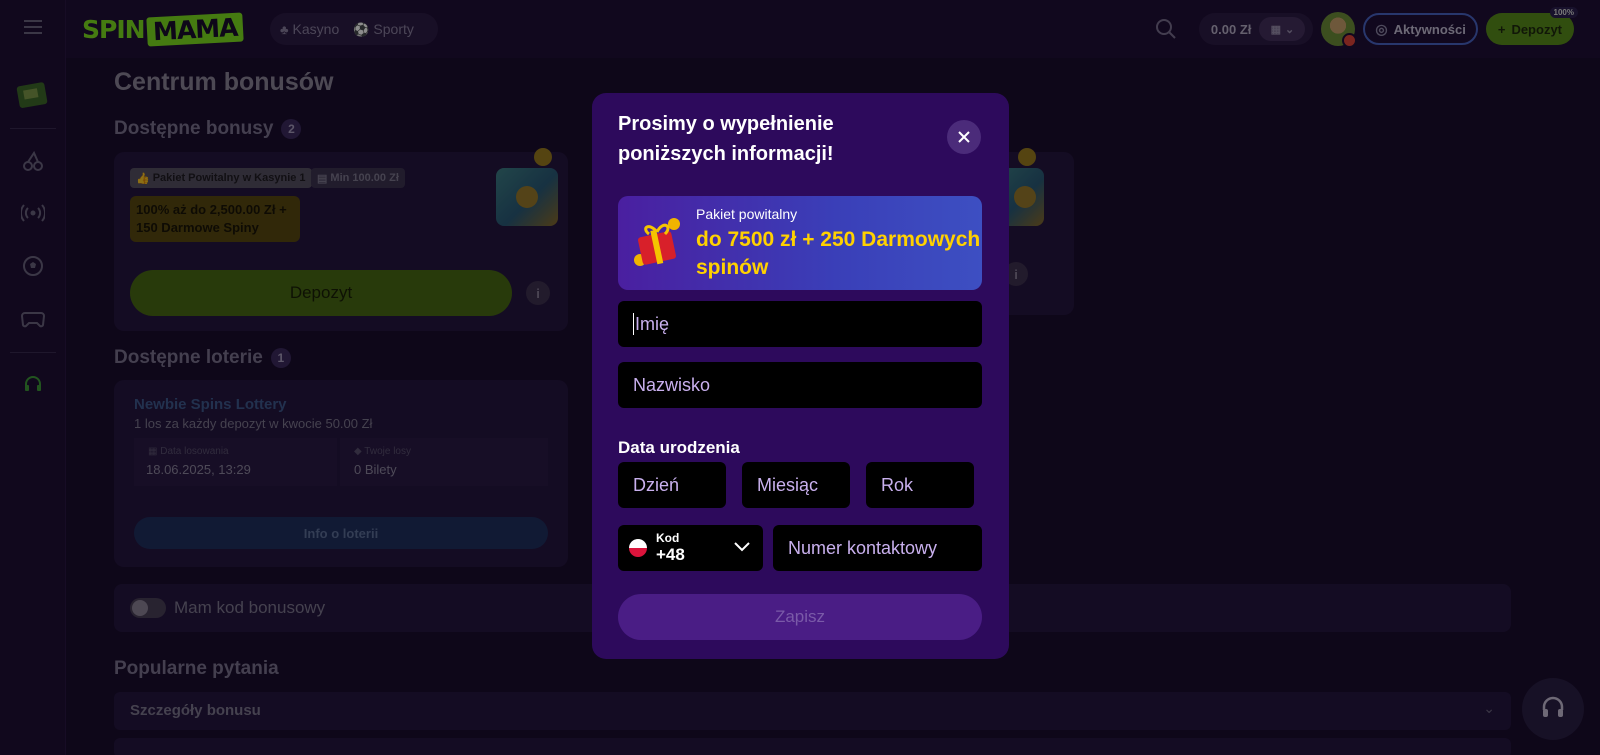 Image resolution: width=1600 pixels, height=755 pixels. What do you see at coordinates (652, 323) in the screenshot?
I see `first-name-placeholder: Imię` at bounding box center [652, 323].